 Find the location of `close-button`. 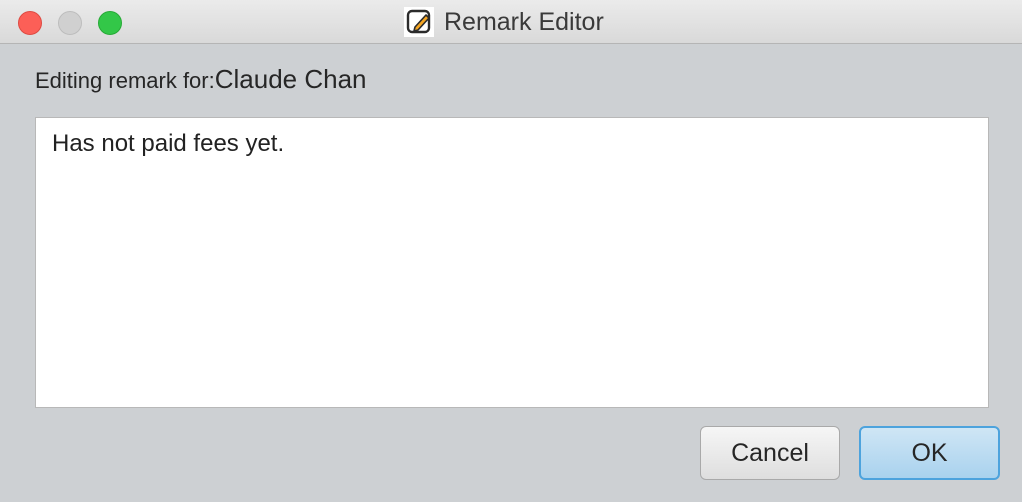

close-button is located at coordinates (30, 23).